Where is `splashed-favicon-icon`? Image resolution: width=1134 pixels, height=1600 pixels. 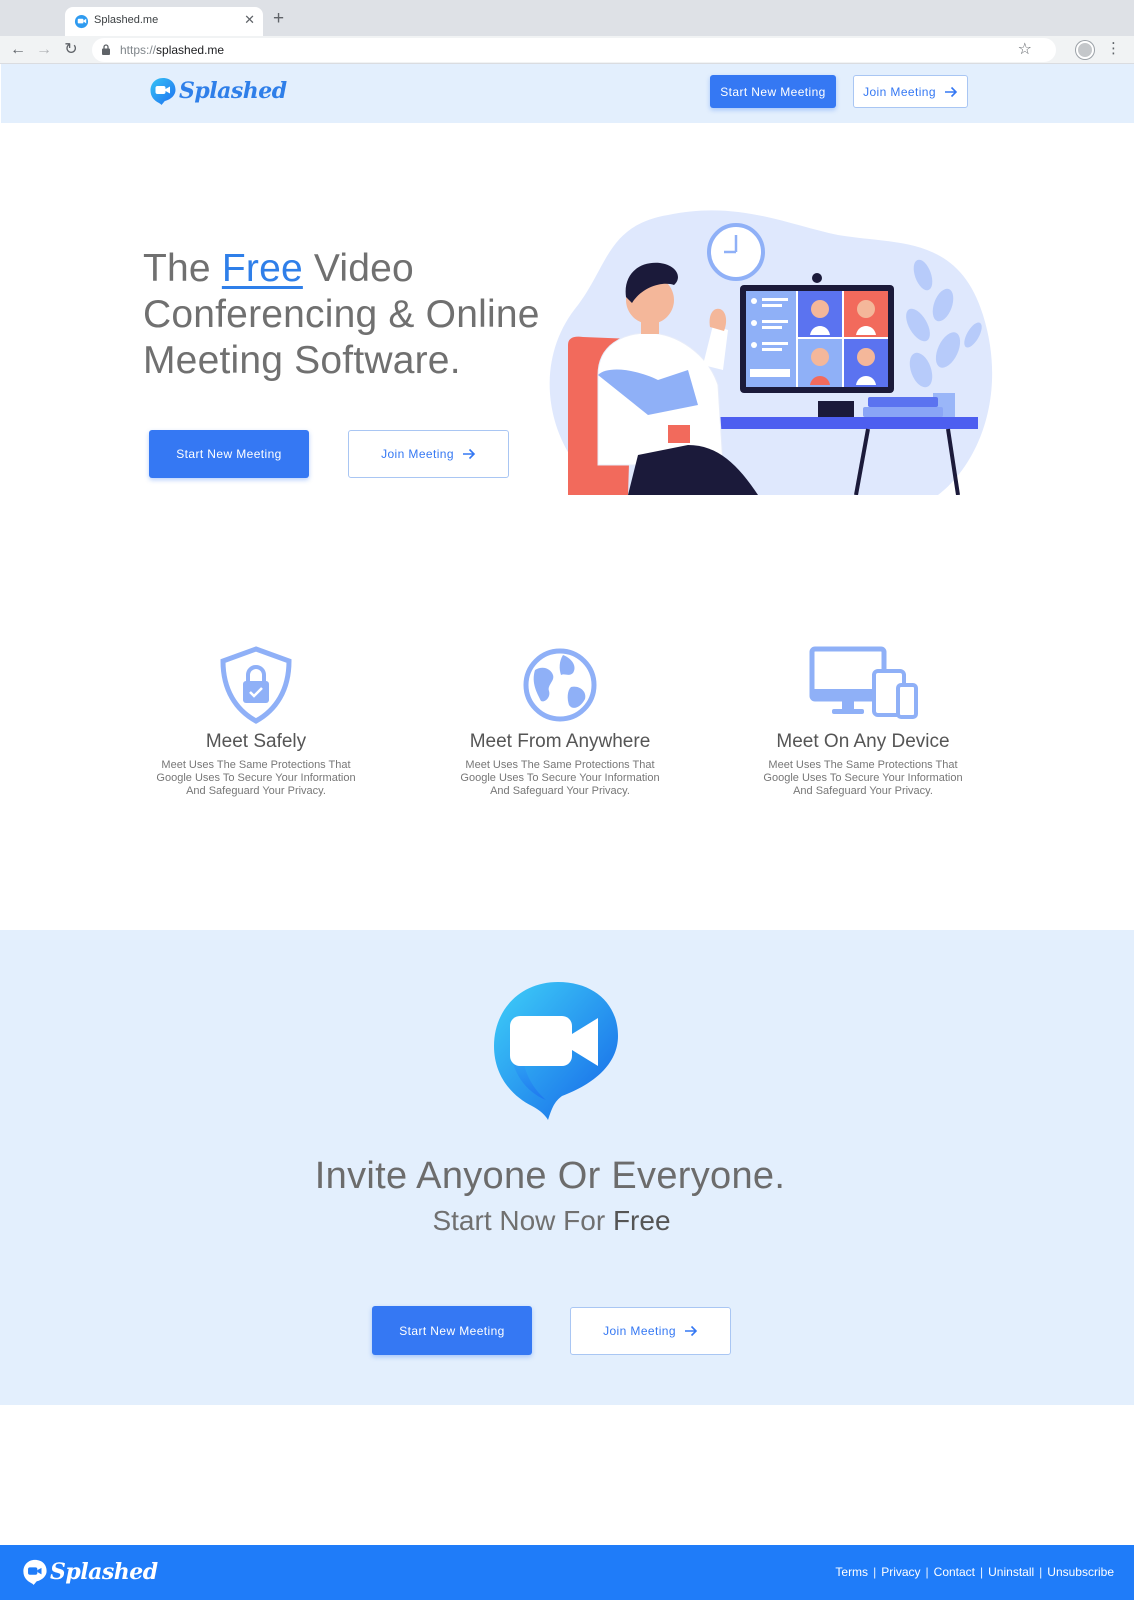 splashed-favicon-icon is located at coordinates (81, 21).